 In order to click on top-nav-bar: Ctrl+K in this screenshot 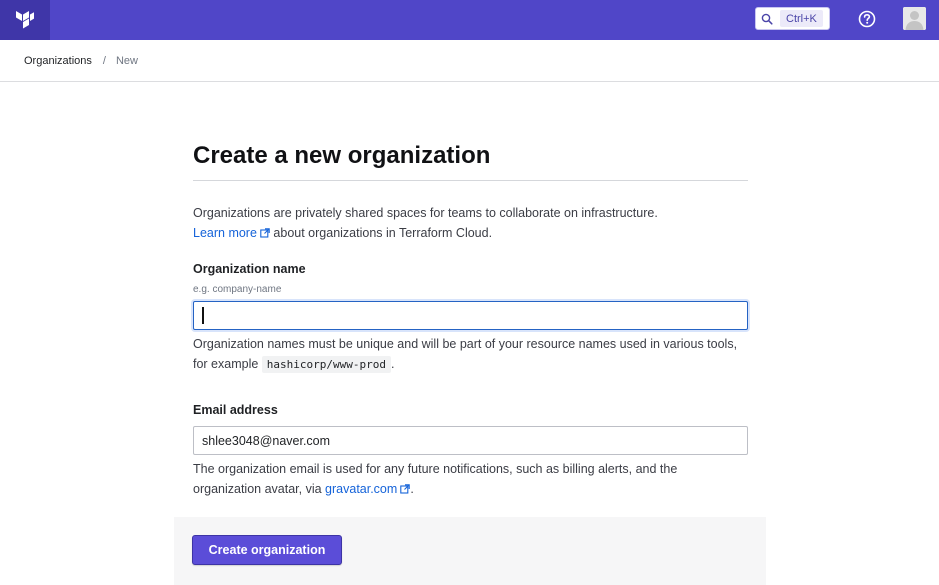, I will do `click(469, 20)`.